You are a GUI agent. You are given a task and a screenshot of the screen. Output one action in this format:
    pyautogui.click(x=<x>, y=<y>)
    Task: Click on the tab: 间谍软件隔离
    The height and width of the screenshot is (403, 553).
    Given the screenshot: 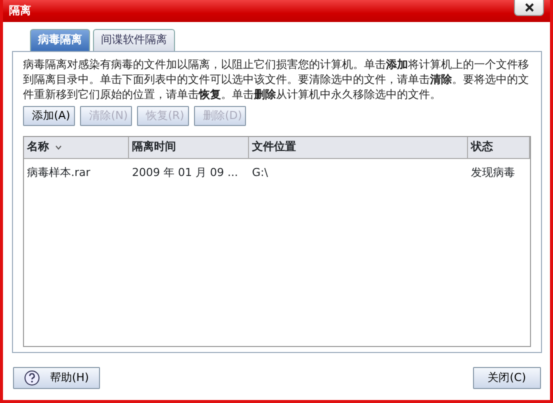 What is the action you would take?
    pyautogui.click(x=134, y=39)
    